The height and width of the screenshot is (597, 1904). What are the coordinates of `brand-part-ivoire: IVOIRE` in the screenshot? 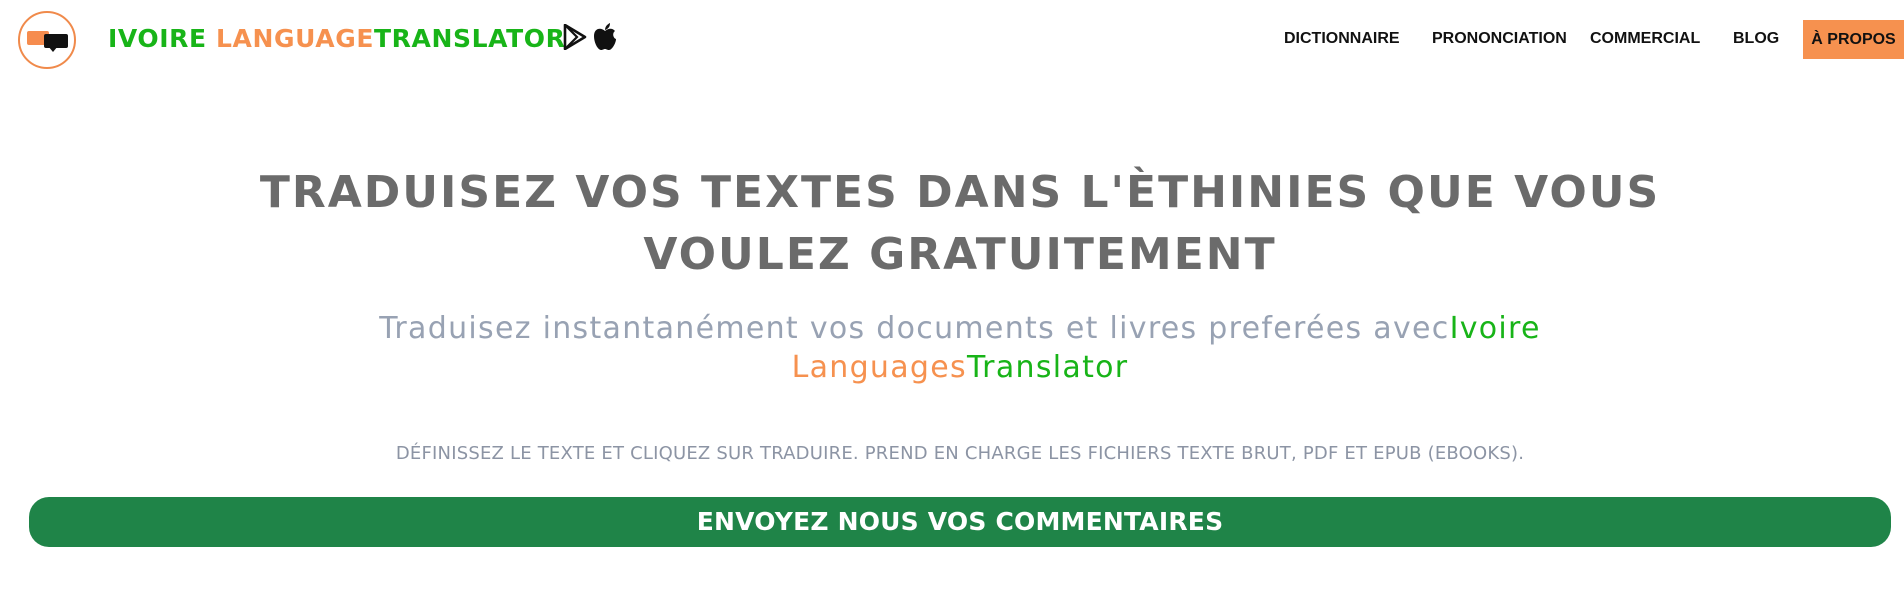 It's located at (162, 38).